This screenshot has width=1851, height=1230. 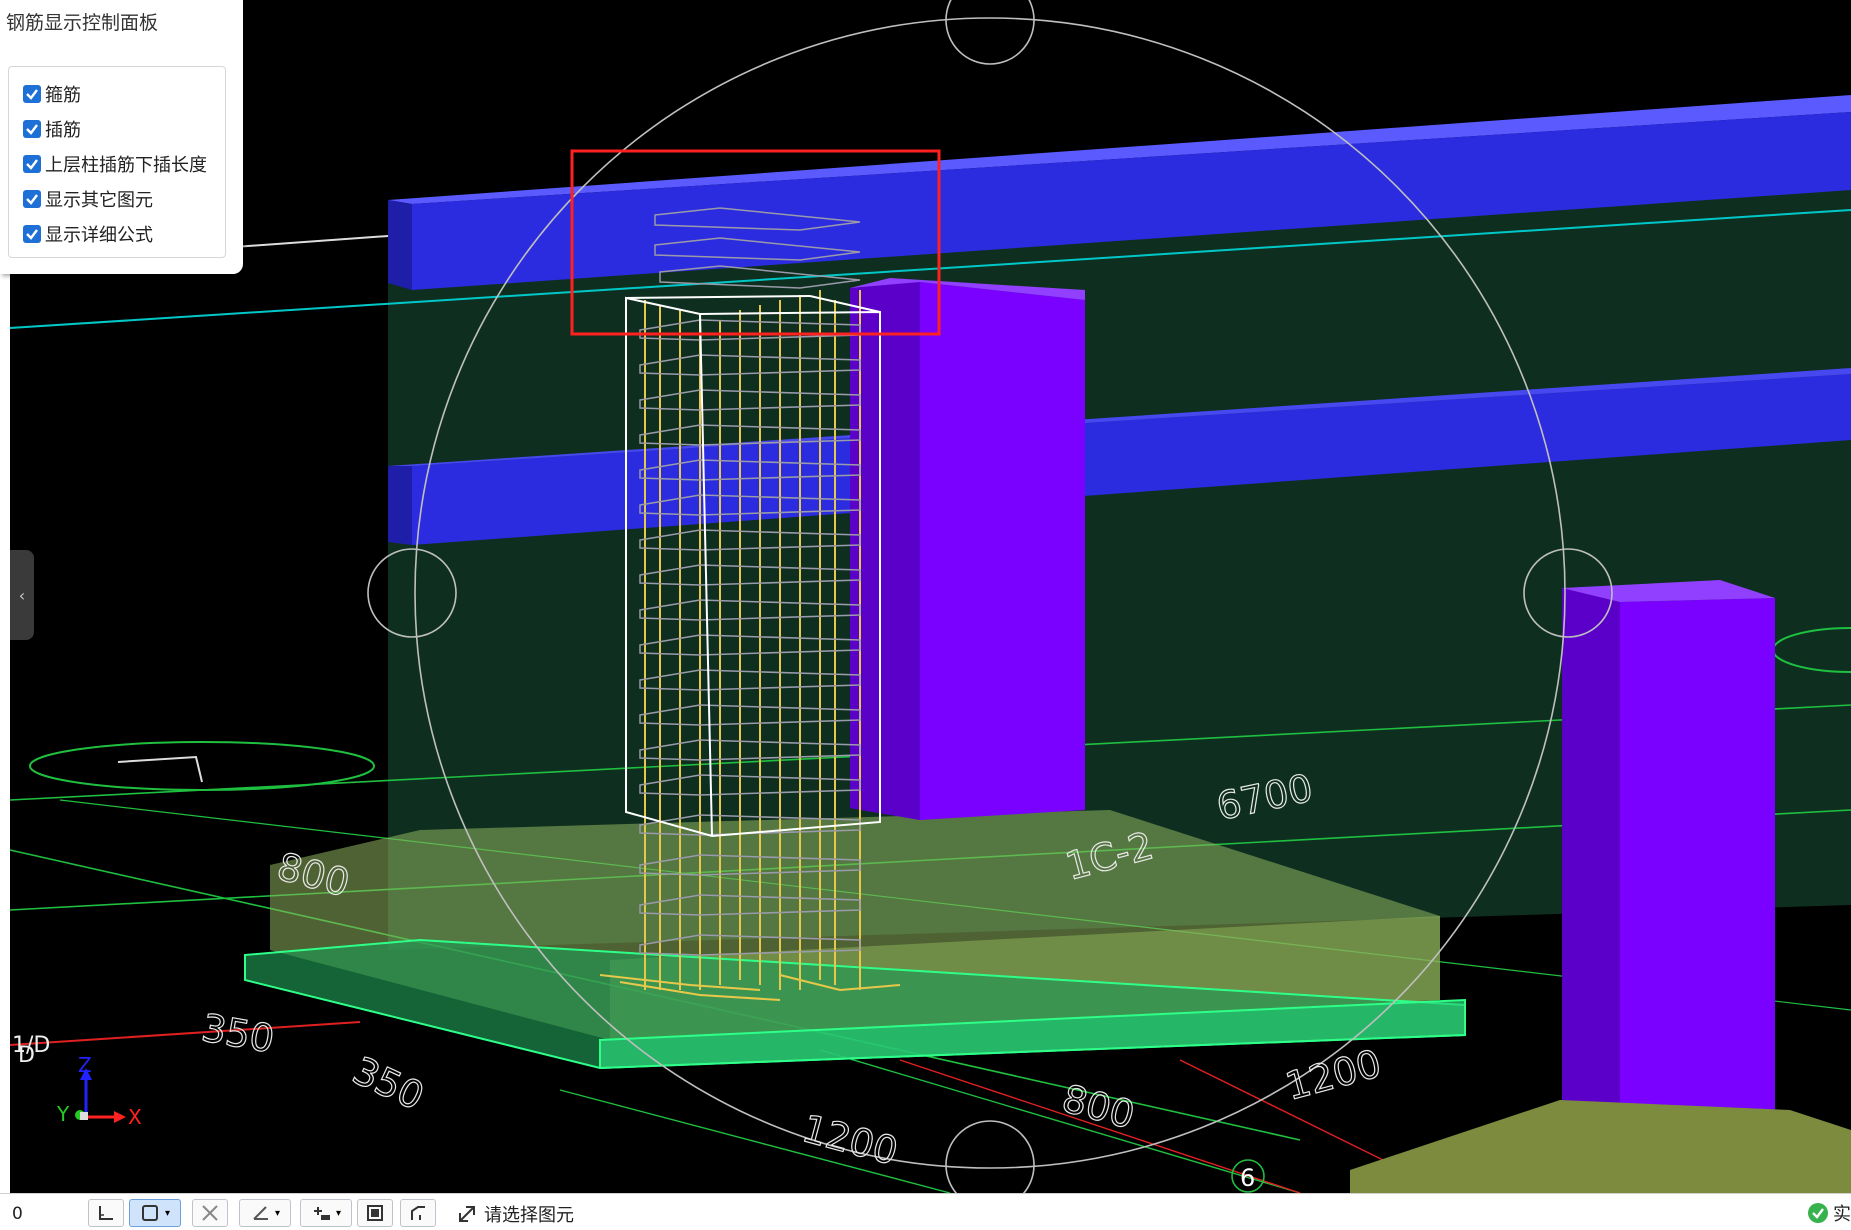 What do you see at coordinates (400, 245) in the screenshot?
I see `top-beam-side` at bounding box center [400, 245].